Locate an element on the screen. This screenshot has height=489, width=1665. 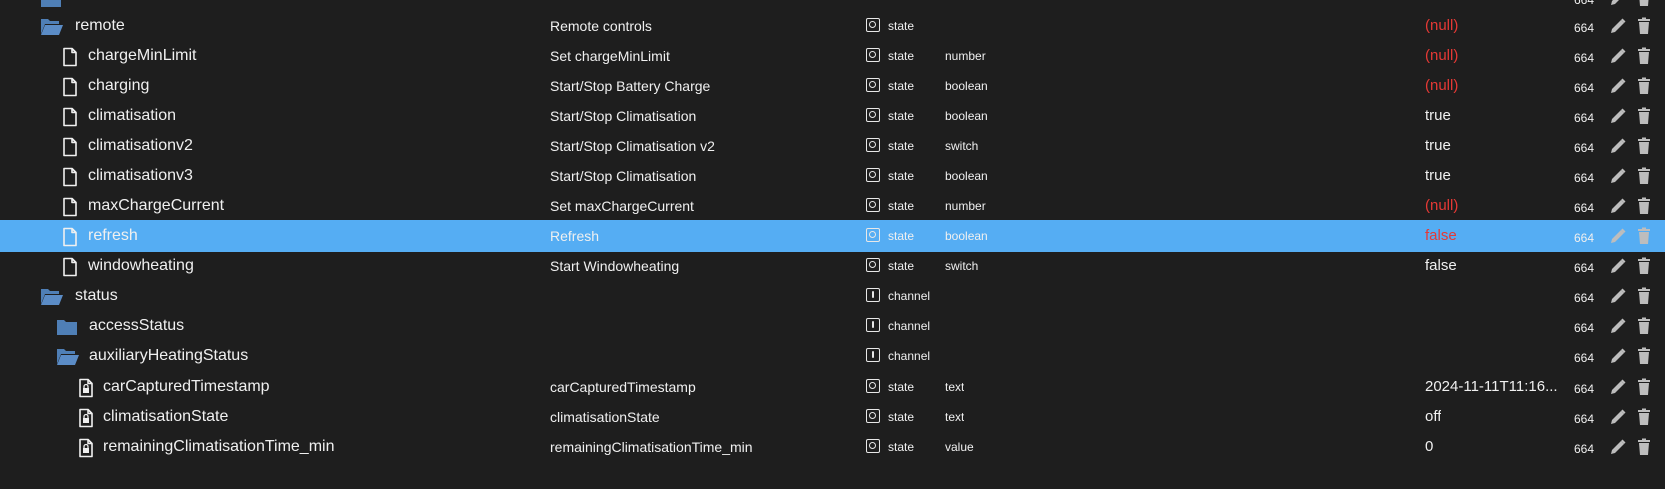
table-row: auxiliaryHeatingStatus channel 664 is located at coordinates (832, 356).